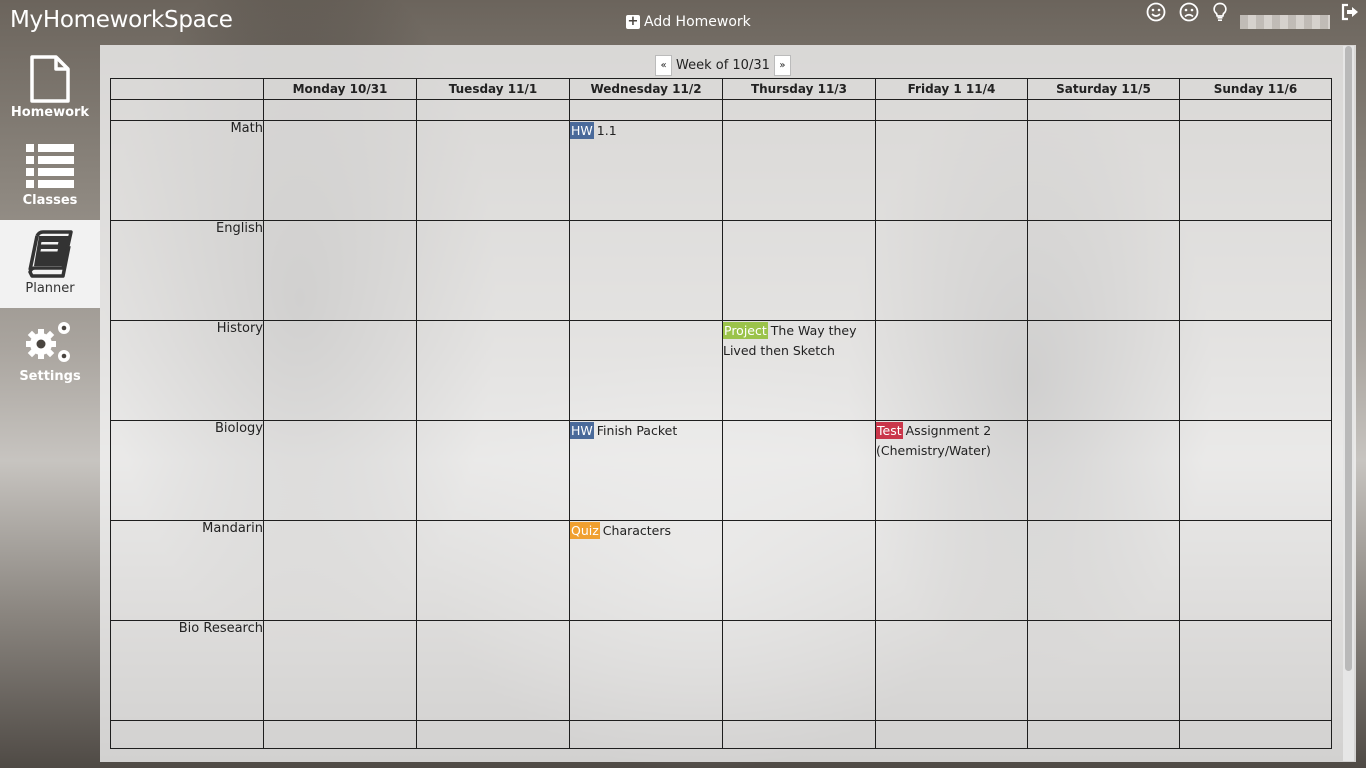 The width and height of the screenshot is (1366, 768). I want to click on planner-cell: HW 1.1, so click(646, 170).